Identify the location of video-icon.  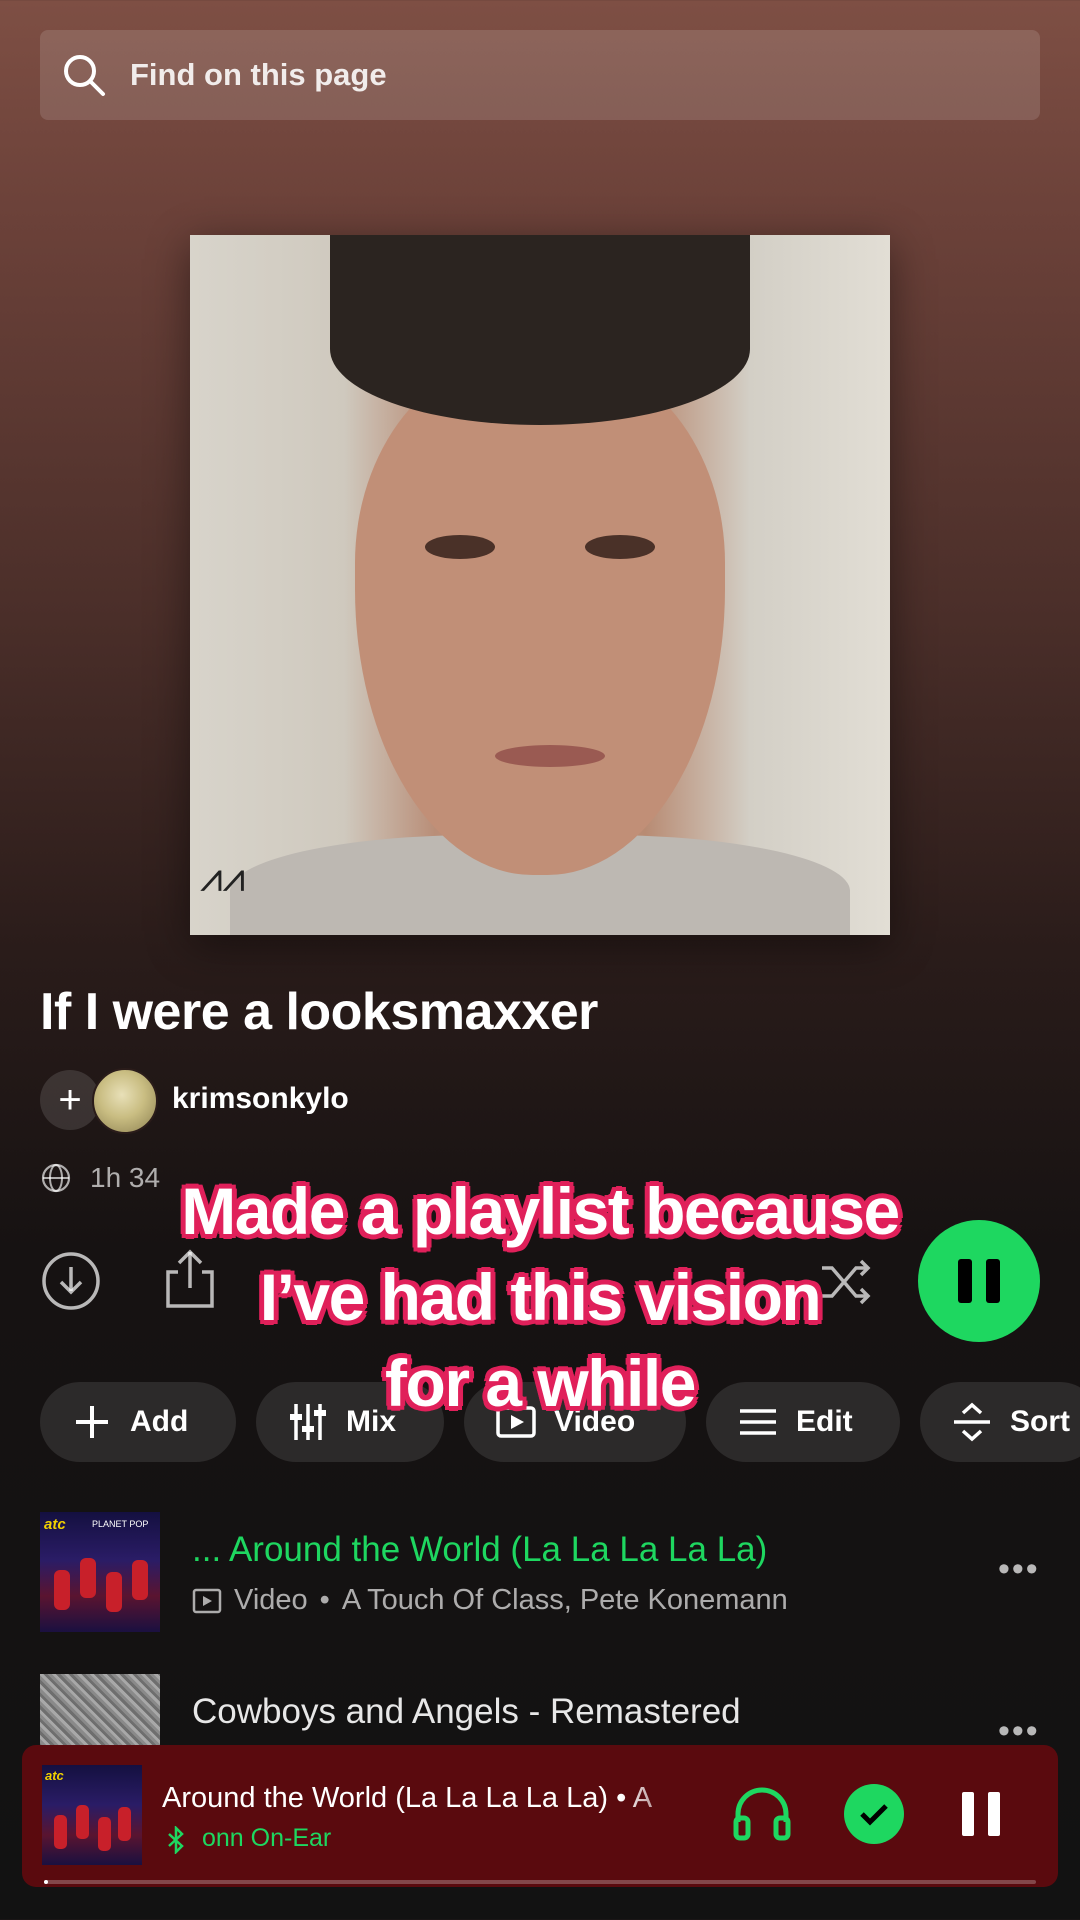
(207, 1600).